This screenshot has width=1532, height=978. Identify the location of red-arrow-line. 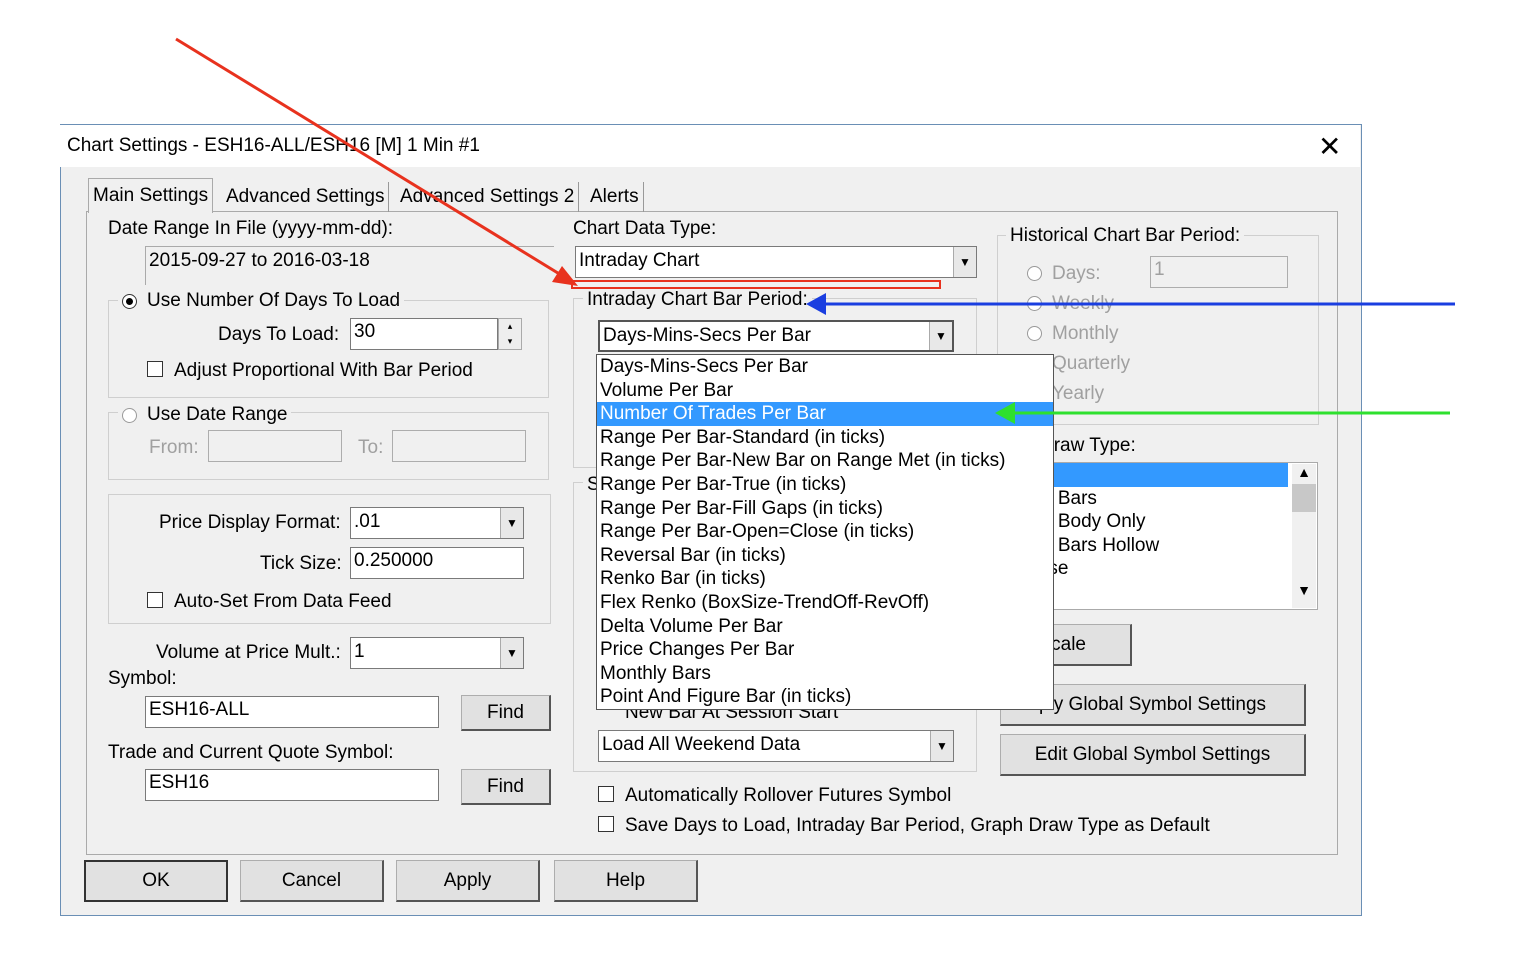
(371, 158).